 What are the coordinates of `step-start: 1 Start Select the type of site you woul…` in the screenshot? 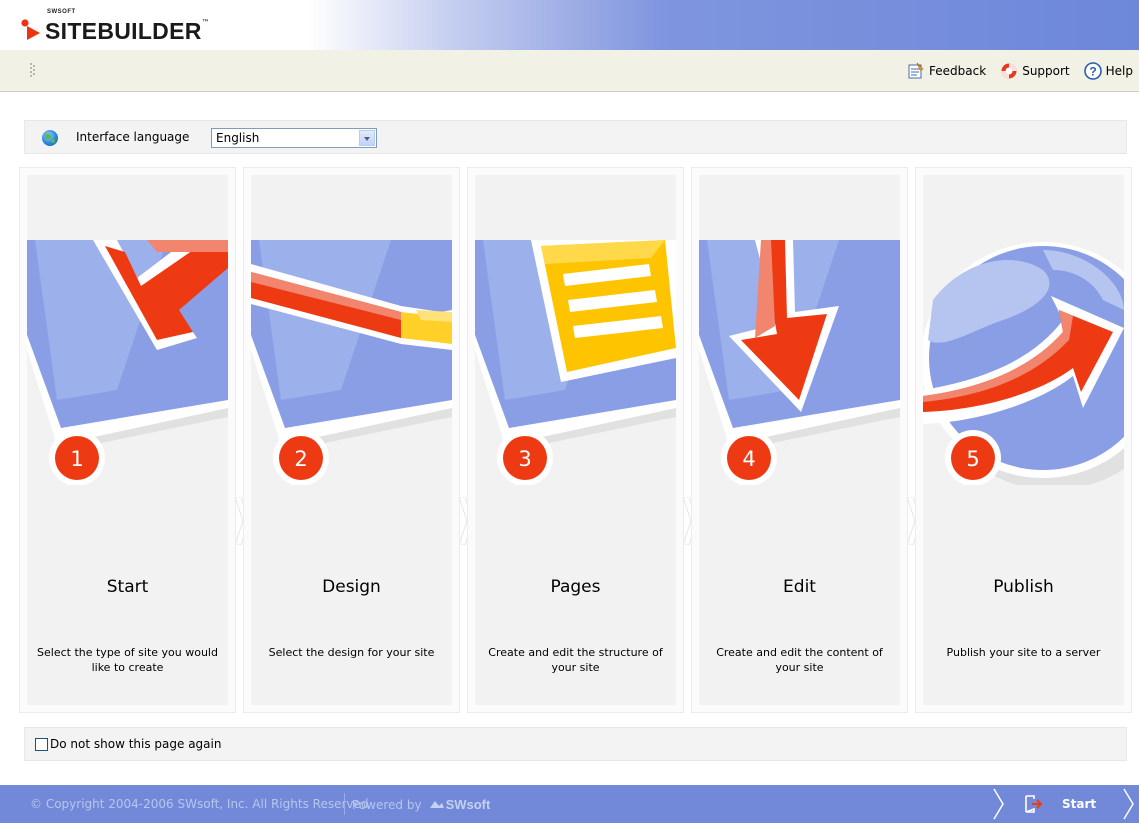 It's located at (127, 440).